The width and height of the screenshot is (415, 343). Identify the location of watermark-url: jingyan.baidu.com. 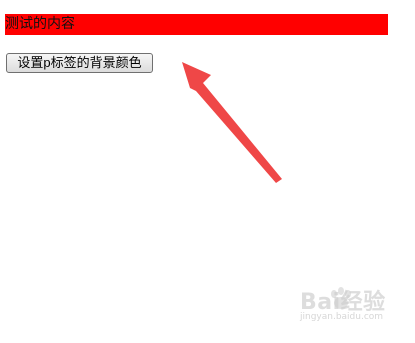
(342, 317).